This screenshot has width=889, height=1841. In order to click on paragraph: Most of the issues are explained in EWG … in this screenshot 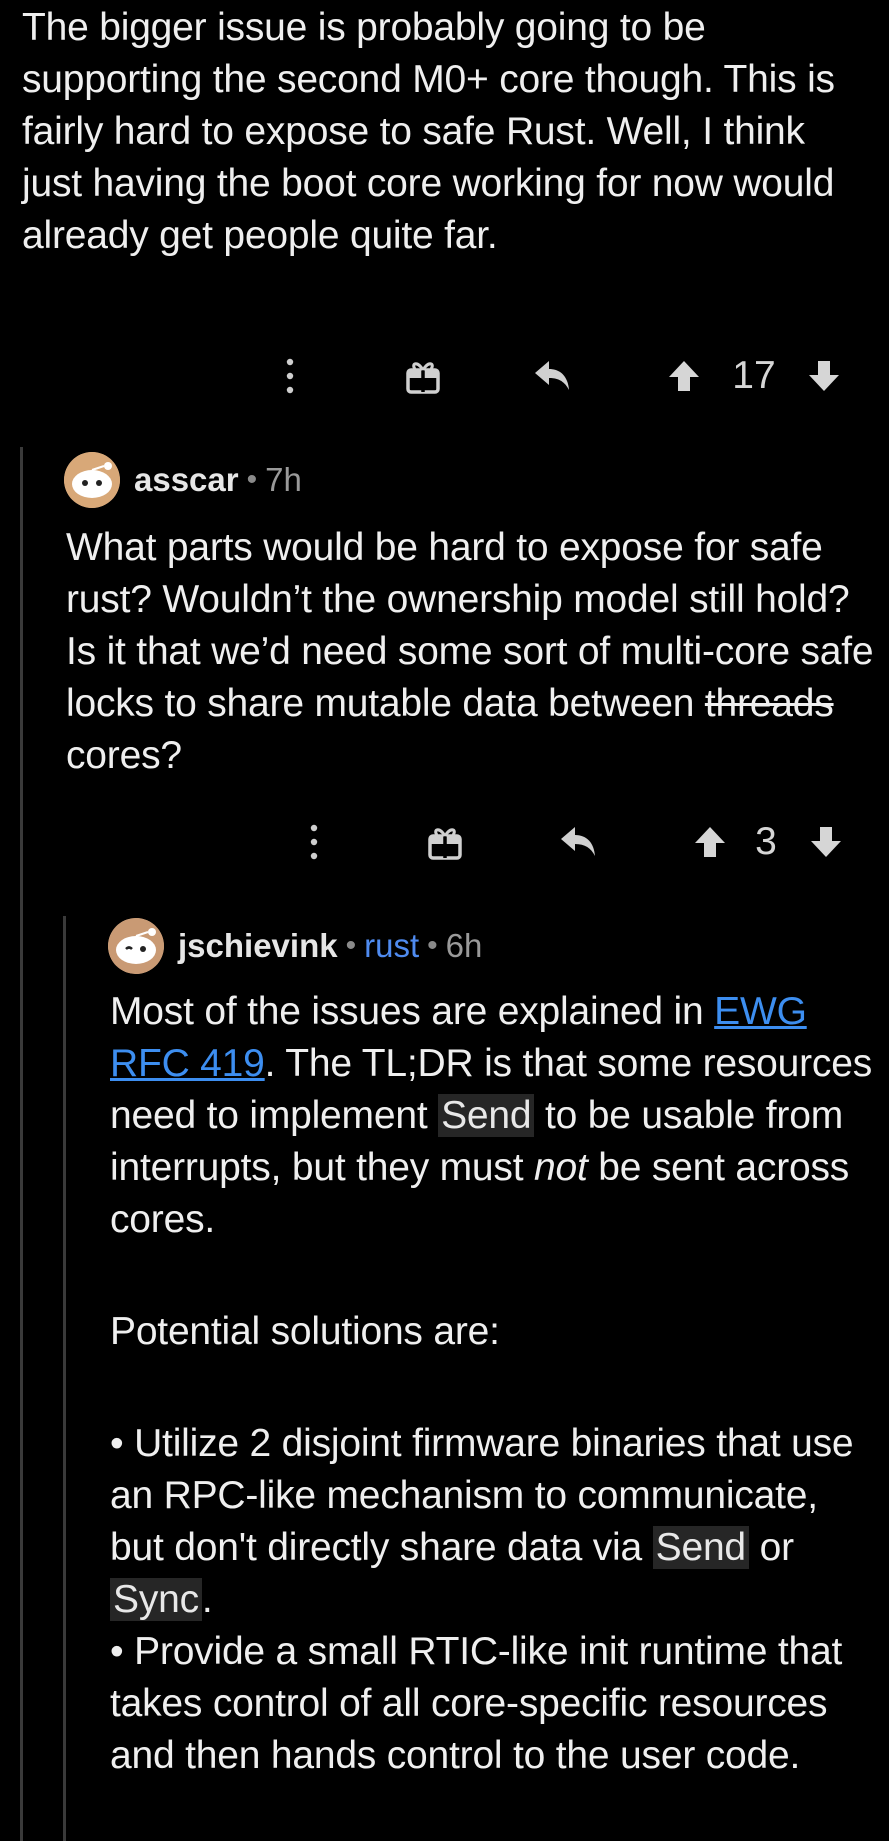, I will do `click(495, 1116)`.